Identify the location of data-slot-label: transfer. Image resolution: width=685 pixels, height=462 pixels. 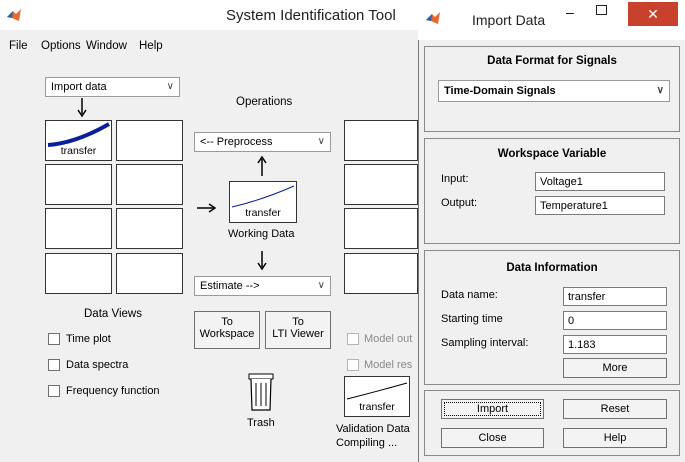
(78, 151).